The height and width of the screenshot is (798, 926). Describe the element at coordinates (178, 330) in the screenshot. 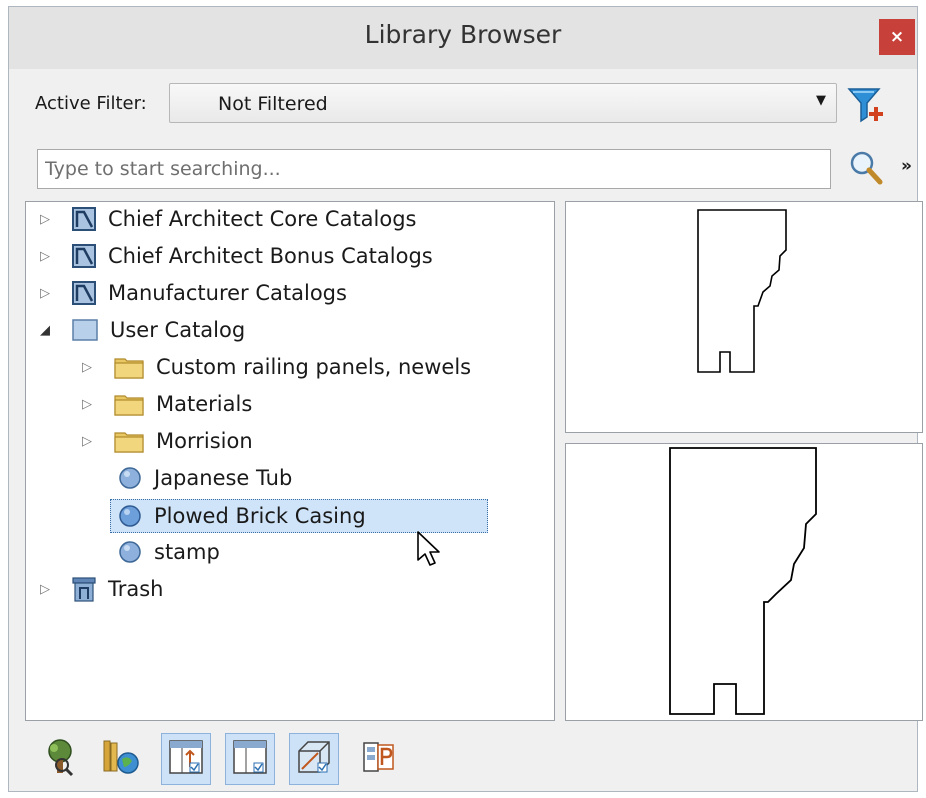

I see `tree-item-label: User Catalog` at that location.